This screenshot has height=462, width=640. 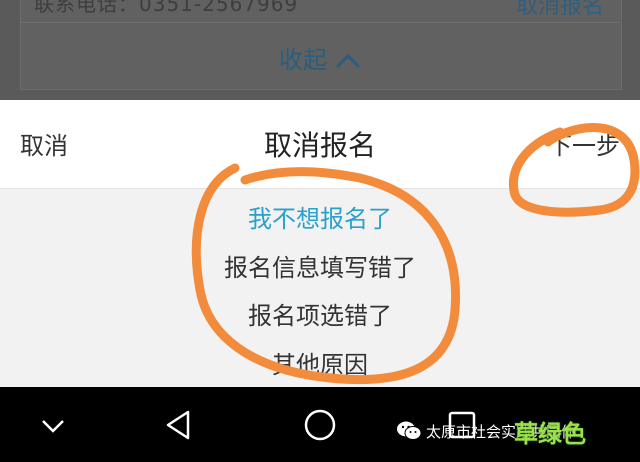 I want to click on sheet-title: 取消报名, so click(x=319, y=145).